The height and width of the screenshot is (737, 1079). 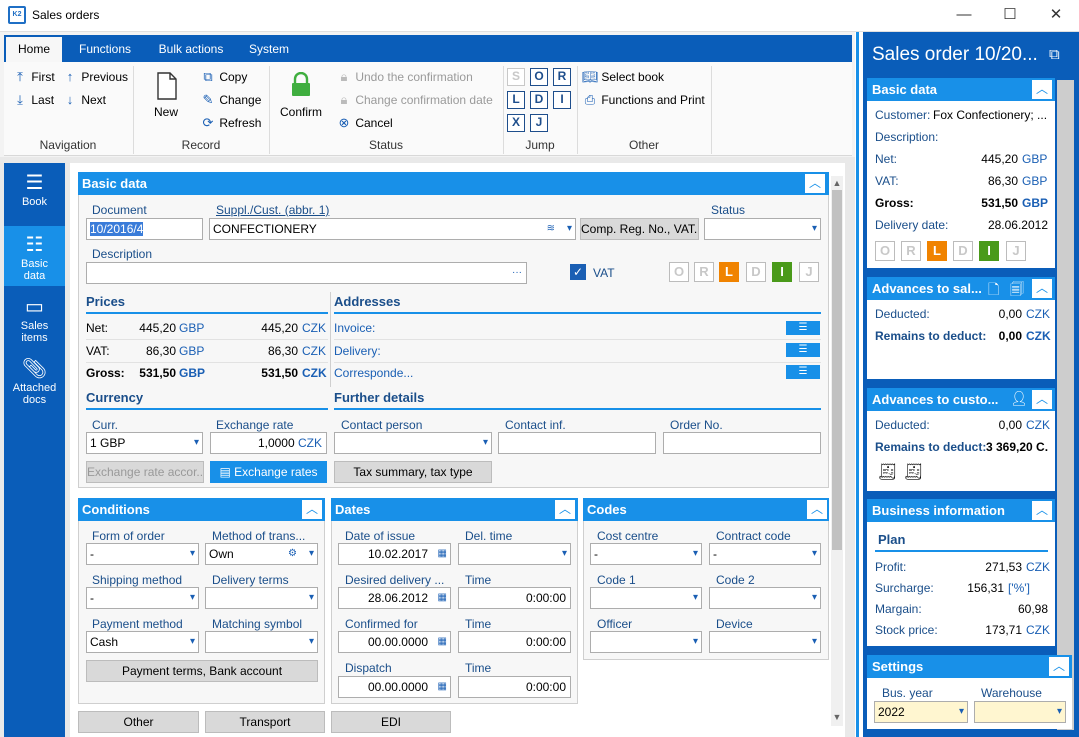 What do you see at coordinates (1010, 16) in the screenshot?
I see `maximize-button: ☐` at bounding box center [1010, 16].